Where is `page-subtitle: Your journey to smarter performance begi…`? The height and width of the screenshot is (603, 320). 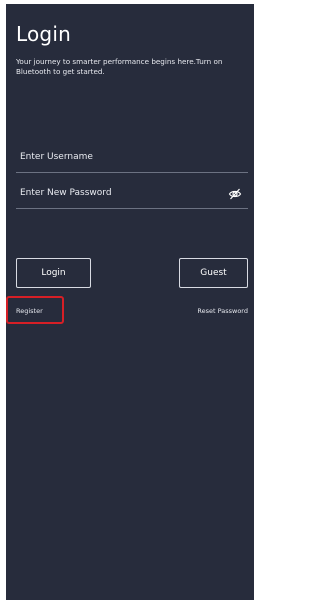 page-subtitle: Your journey to smarter performance begi… is located at coordinates (119, 66).